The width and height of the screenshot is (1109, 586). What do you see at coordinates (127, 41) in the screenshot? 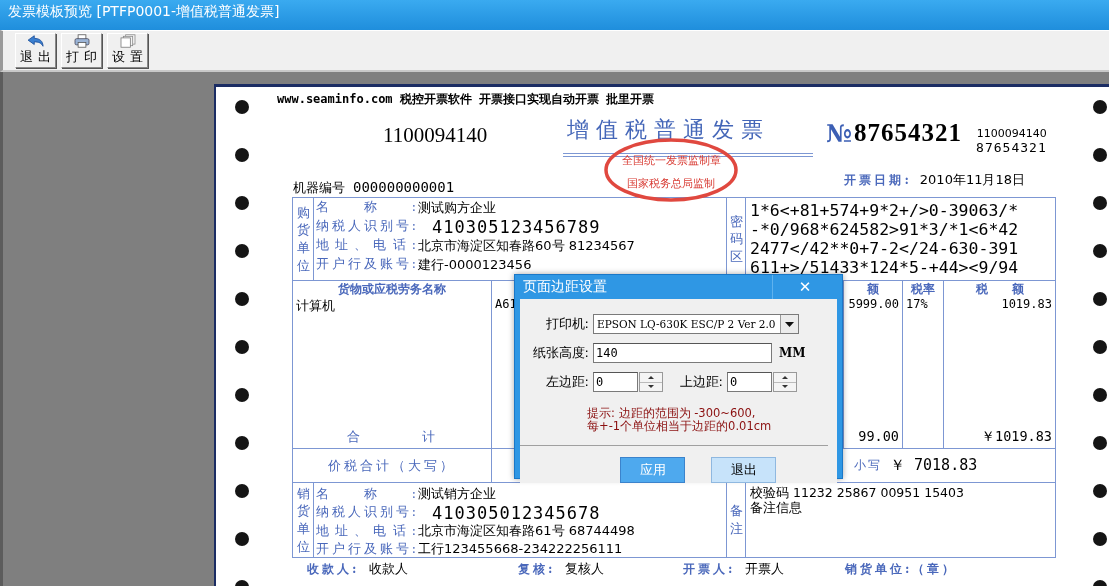
I see `pages-icon` at bounding box center [127, 41].